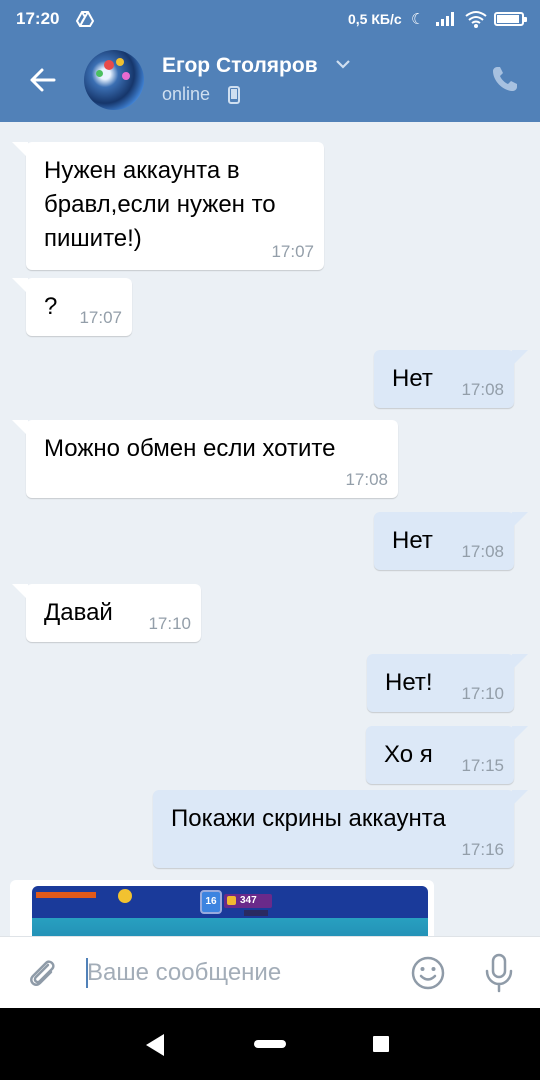 The image size is (540, 1080). What do you see at coordinates (234, 95) in the screenshot?
I see `mobile-device-icon` at bounding box center [234, 95].